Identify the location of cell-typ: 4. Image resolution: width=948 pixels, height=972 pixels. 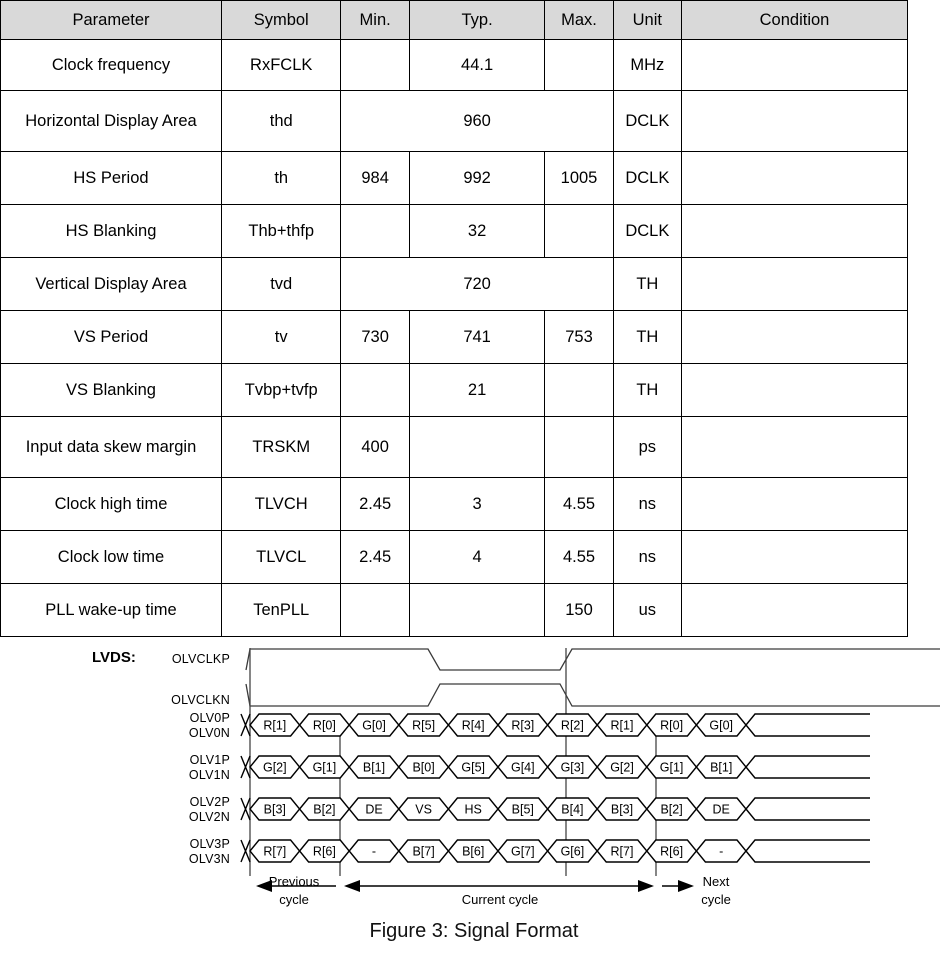
(477, 557).